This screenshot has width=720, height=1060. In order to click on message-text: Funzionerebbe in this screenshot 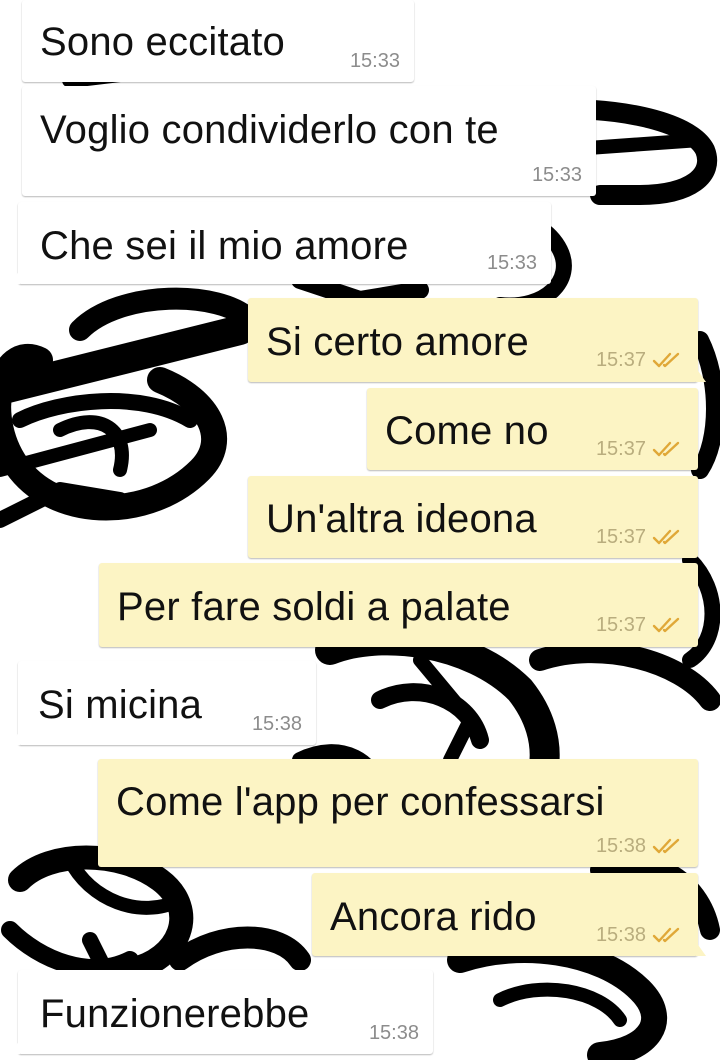, I will do `click(175, 1014)`.